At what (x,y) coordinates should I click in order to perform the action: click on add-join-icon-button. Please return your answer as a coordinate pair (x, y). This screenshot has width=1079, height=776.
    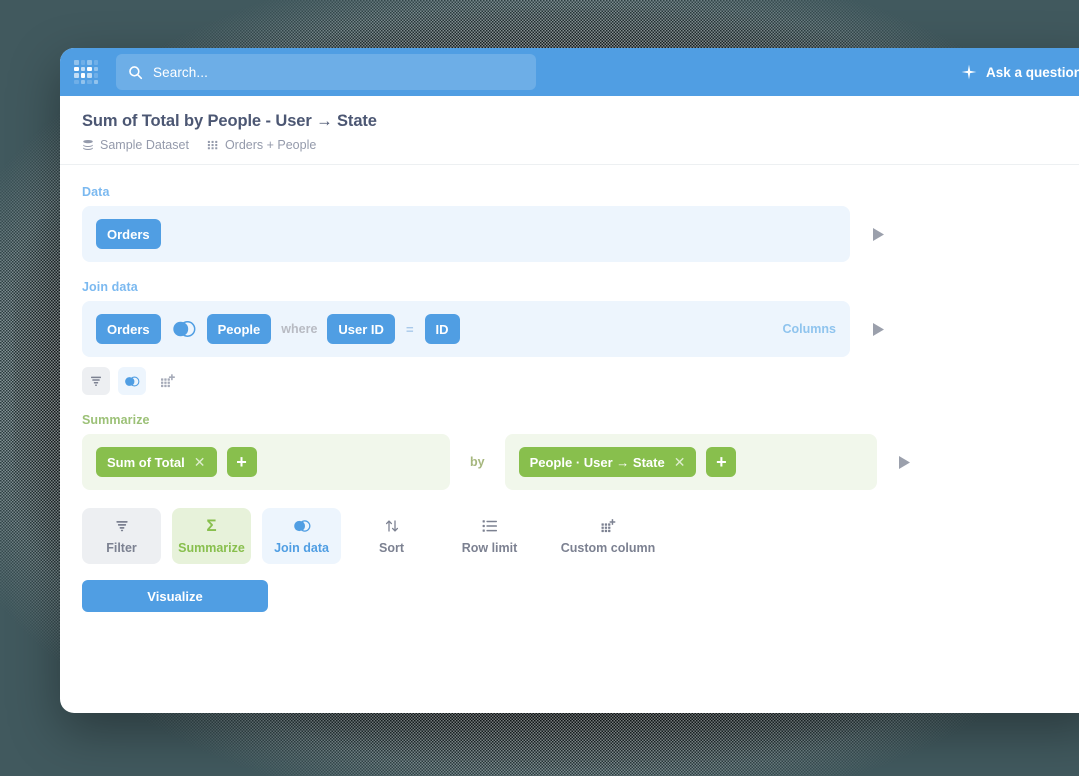
    Looking at the image, I should click on (132, 381).